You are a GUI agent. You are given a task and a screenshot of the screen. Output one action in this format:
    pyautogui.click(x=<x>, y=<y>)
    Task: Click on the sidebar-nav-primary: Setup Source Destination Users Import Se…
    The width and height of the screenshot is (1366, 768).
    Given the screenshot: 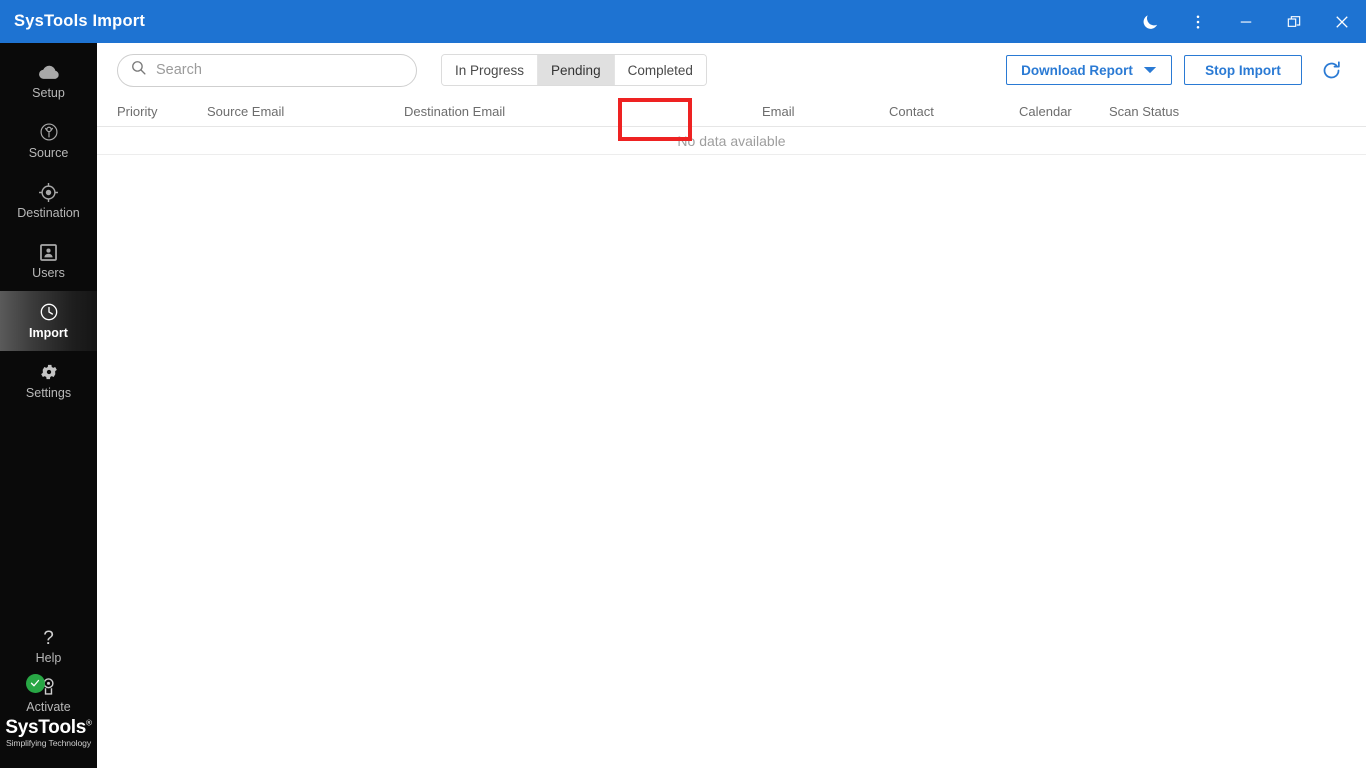 What is the action you would take?
    pyautogui.click(x=48, y=227)
    